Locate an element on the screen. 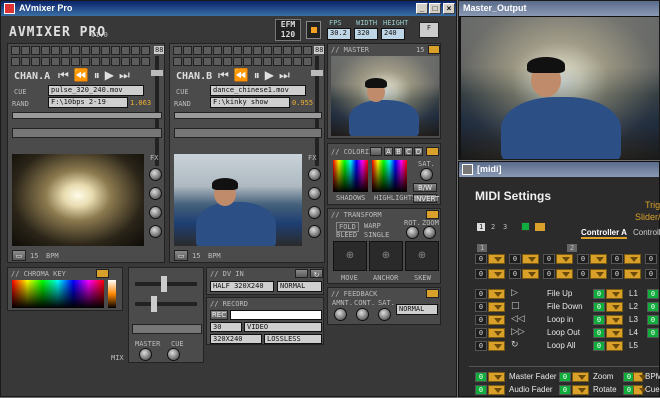 This screenshot has width=660, height=398. rewind-icon: ⏪ is located at coordinates (244, 75).